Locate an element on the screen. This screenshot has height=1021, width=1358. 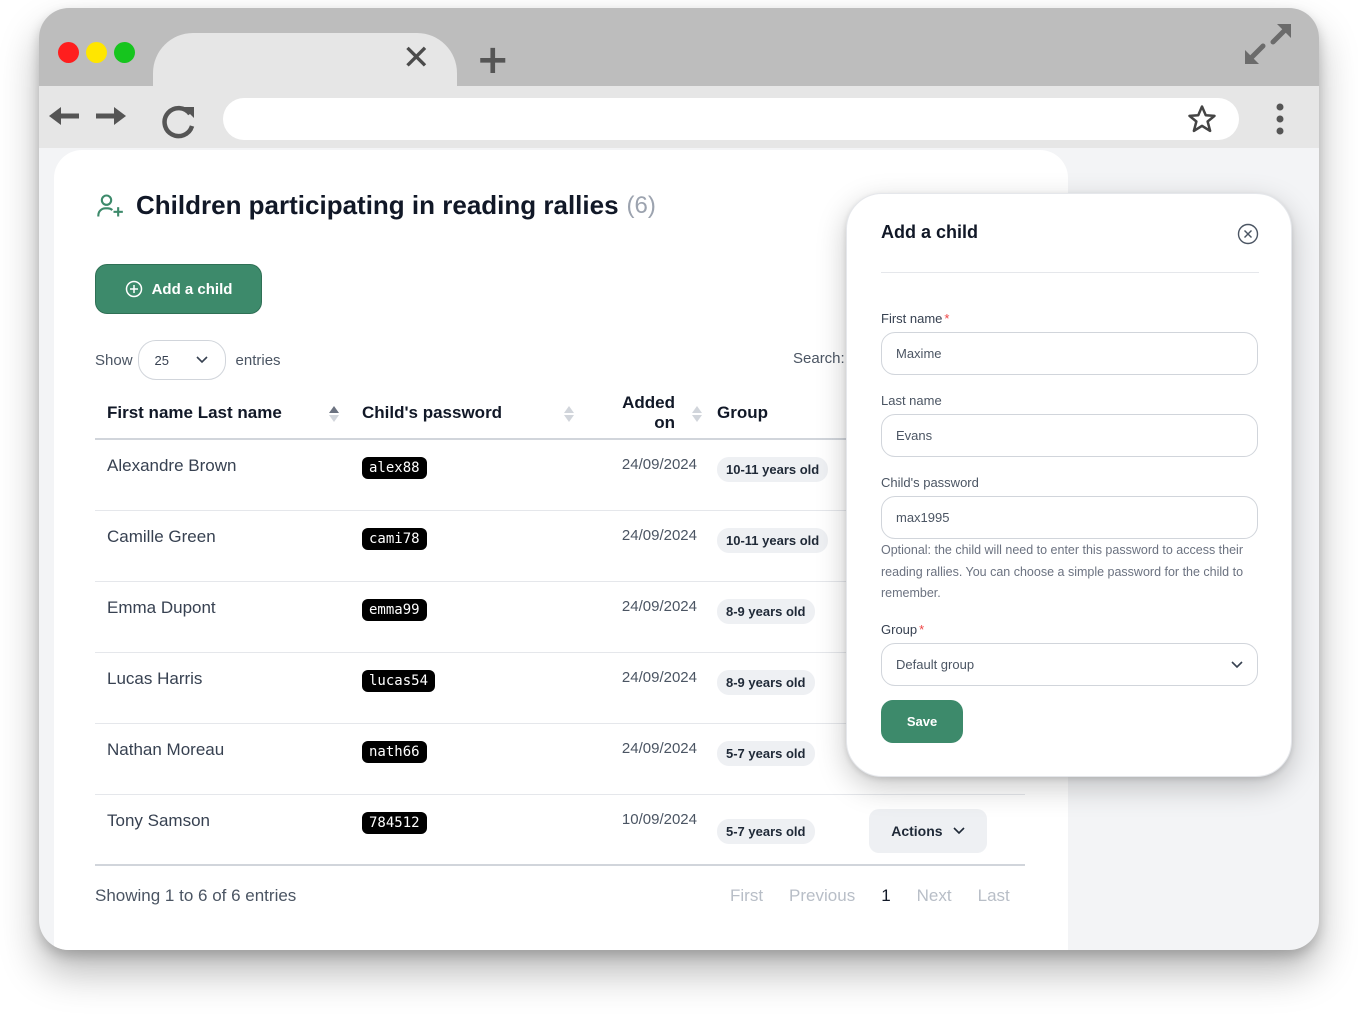
group-label: Group * is located at coordinates (902, 629).